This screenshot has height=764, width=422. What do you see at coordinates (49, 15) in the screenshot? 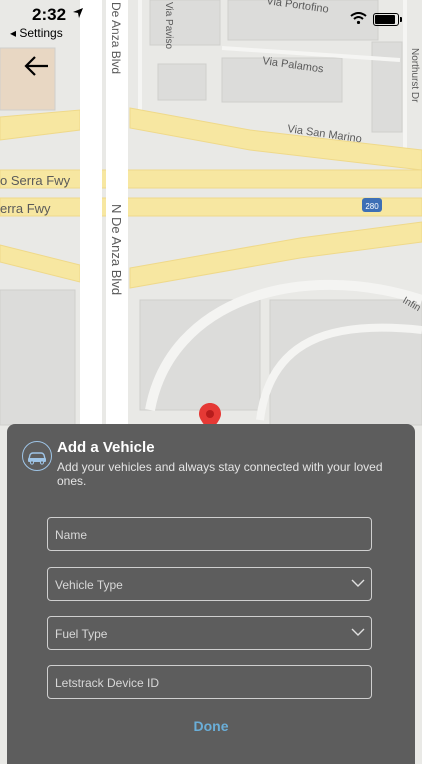
I see `status-time: 2:32` at bounding box center [49, 15].